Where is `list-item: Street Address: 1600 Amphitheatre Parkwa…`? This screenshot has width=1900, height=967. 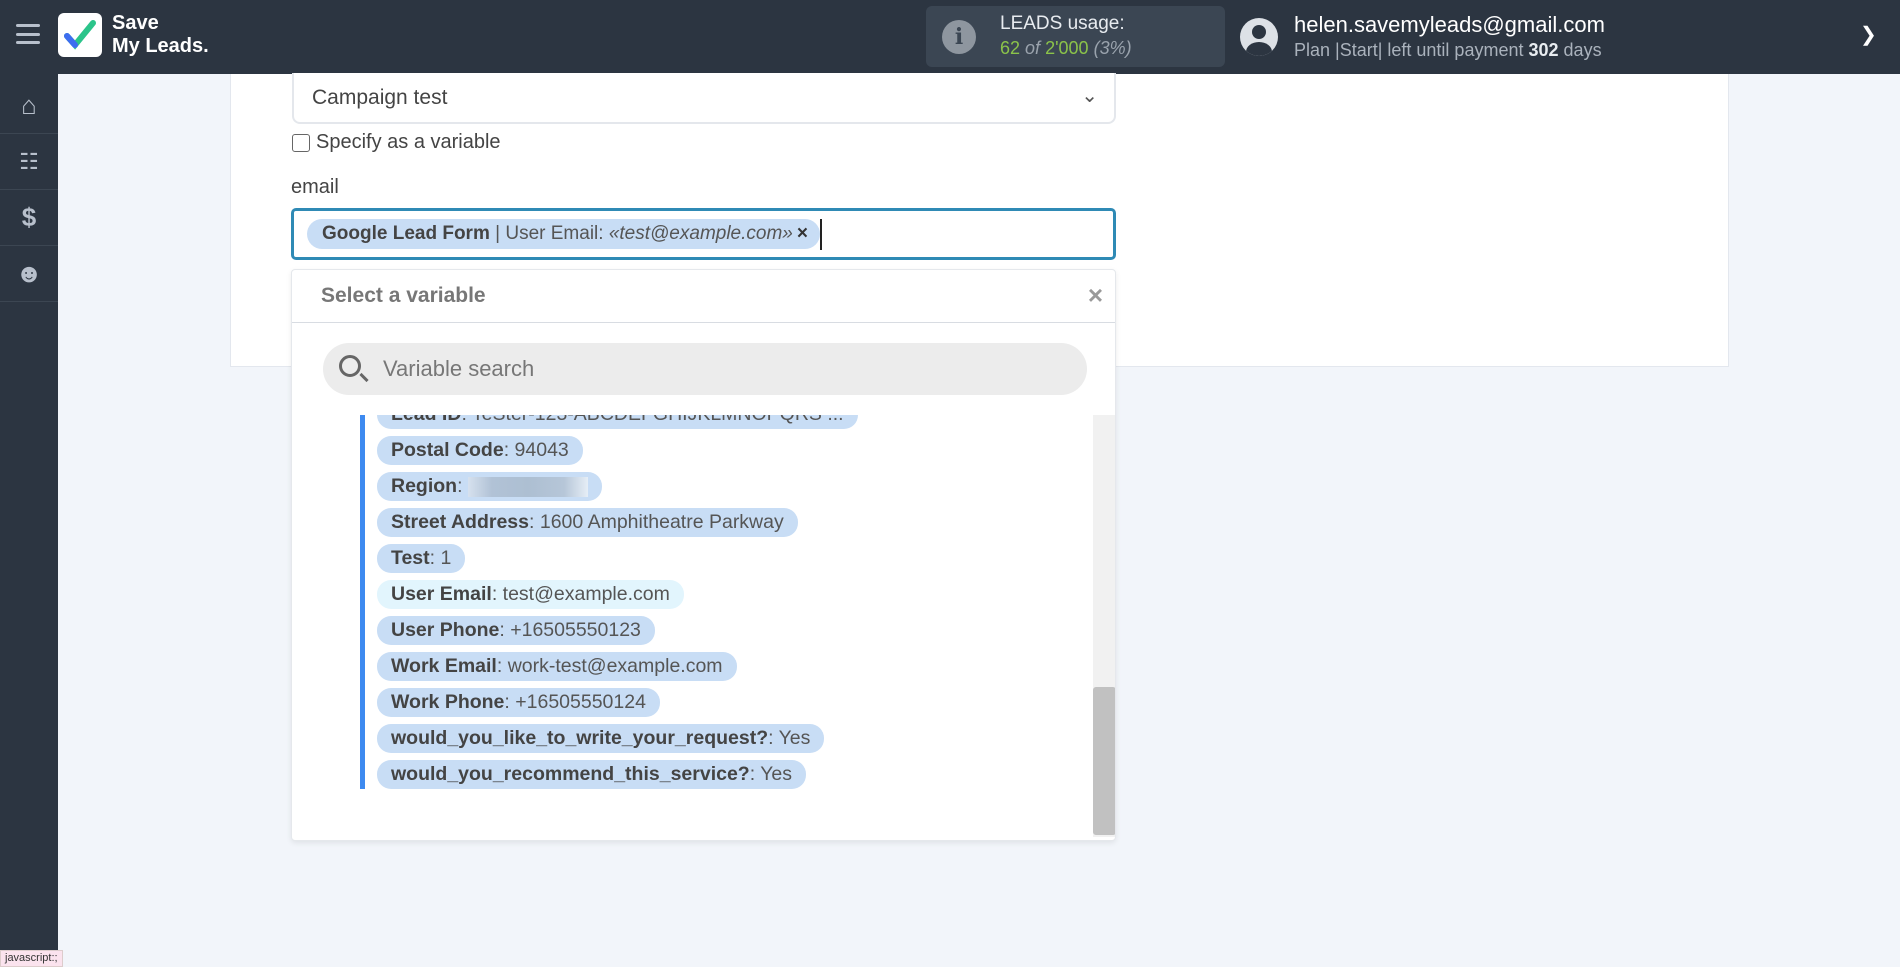
list-item: Street Address: 1600 Amphitheatre Parkwa… is located at coordinates (617, 522).